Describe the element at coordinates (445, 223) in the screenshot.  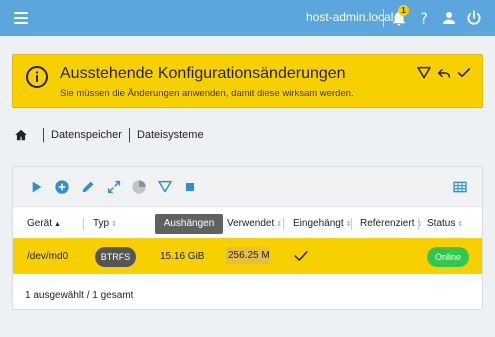
I see `column-header-status: Status ⇕` at that location.